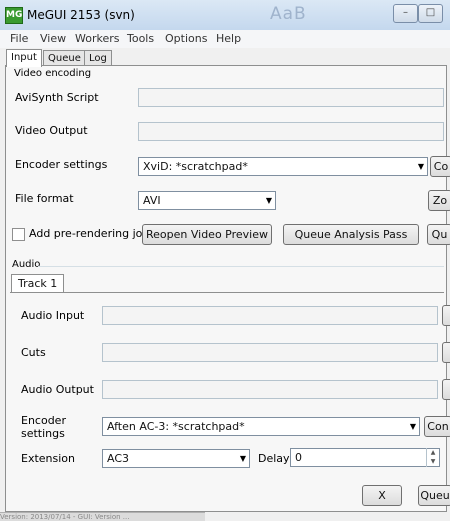  I want to click on menu-help: Help, so click(228, 38).